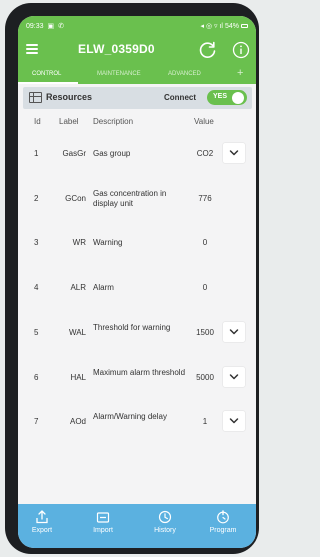 The image size is (320, 557). I want to click on row-id: 4, so click(36, 288).